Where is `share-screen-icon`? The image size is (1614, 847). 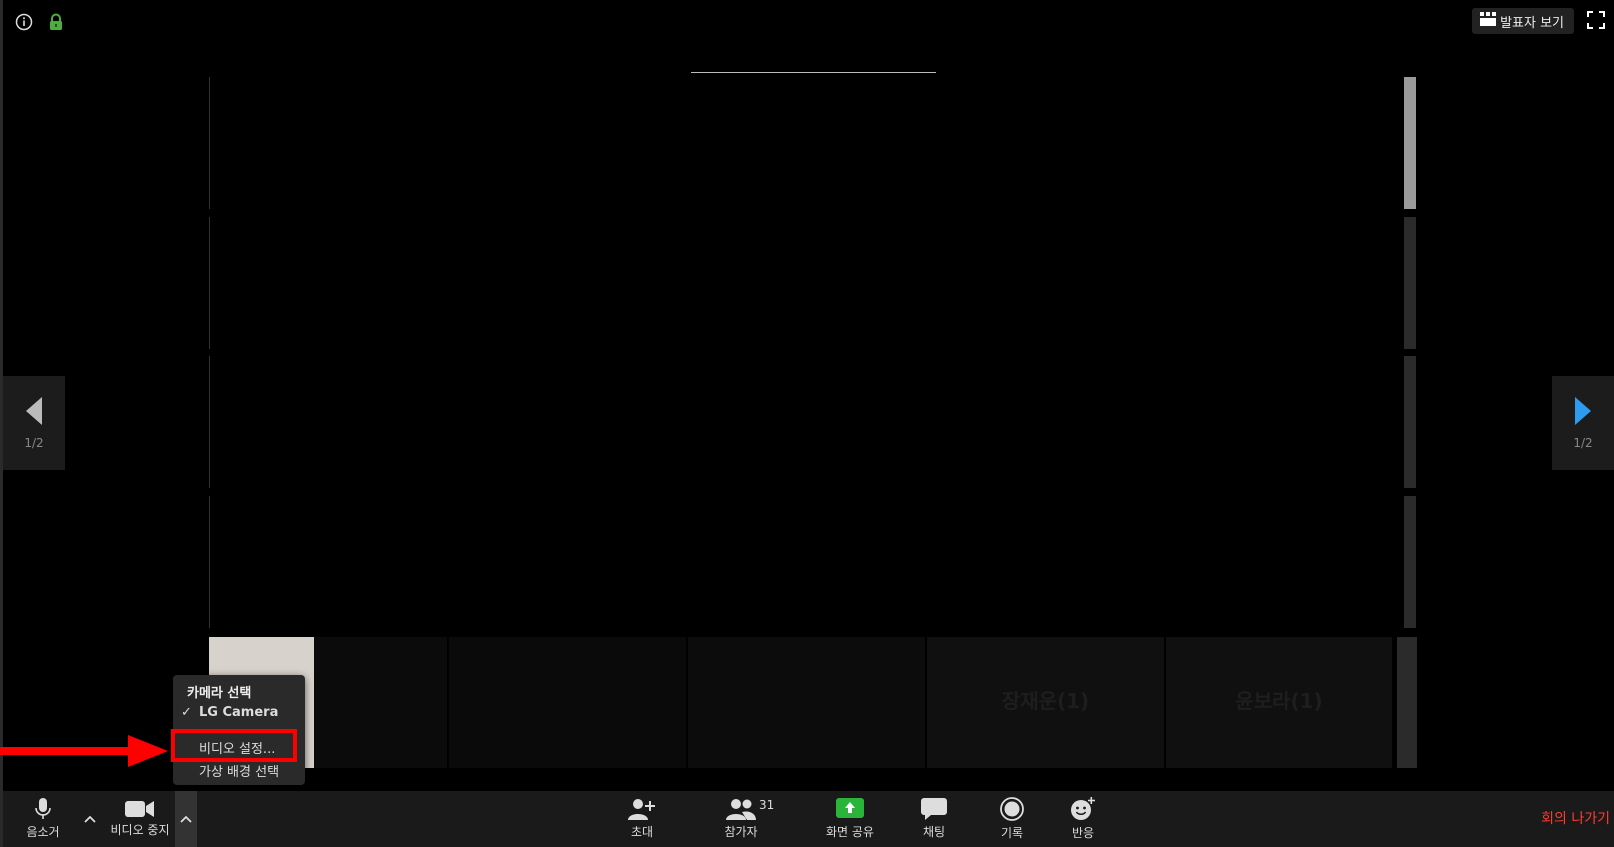 share-screen-icon is located at coordinates (850, 808).